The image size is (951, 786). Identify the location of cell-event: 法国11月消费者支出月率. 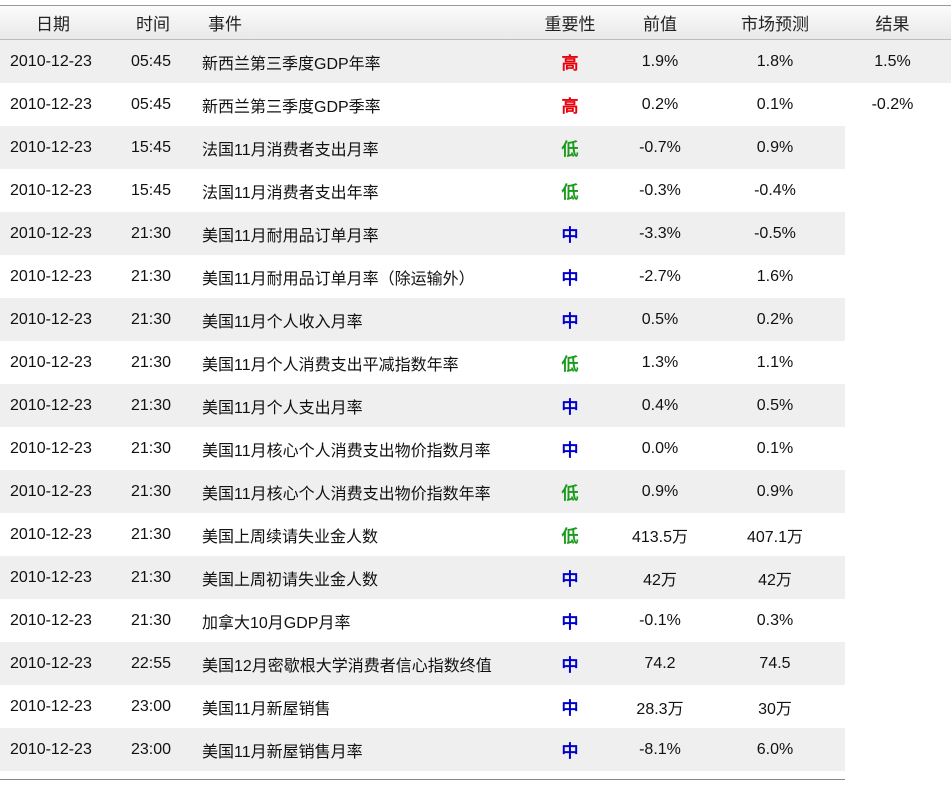
(290, 150).